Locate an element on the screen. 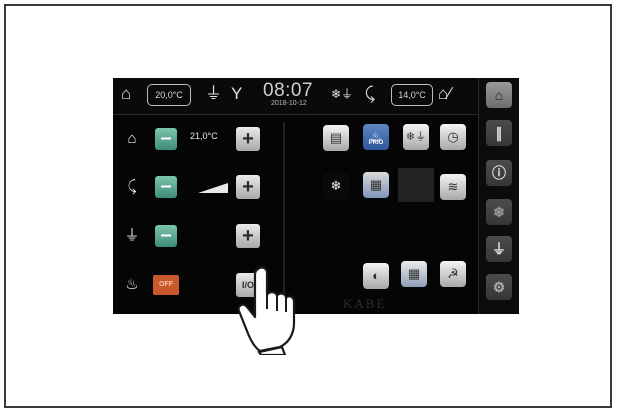 This screenshot has width=619, height=413. gas-off-button: OFF is located at coordinates (166, 285).